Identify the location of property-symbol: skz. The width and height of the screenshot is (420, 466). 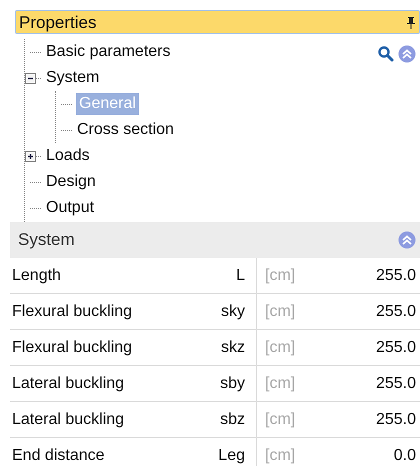
(233, 348).